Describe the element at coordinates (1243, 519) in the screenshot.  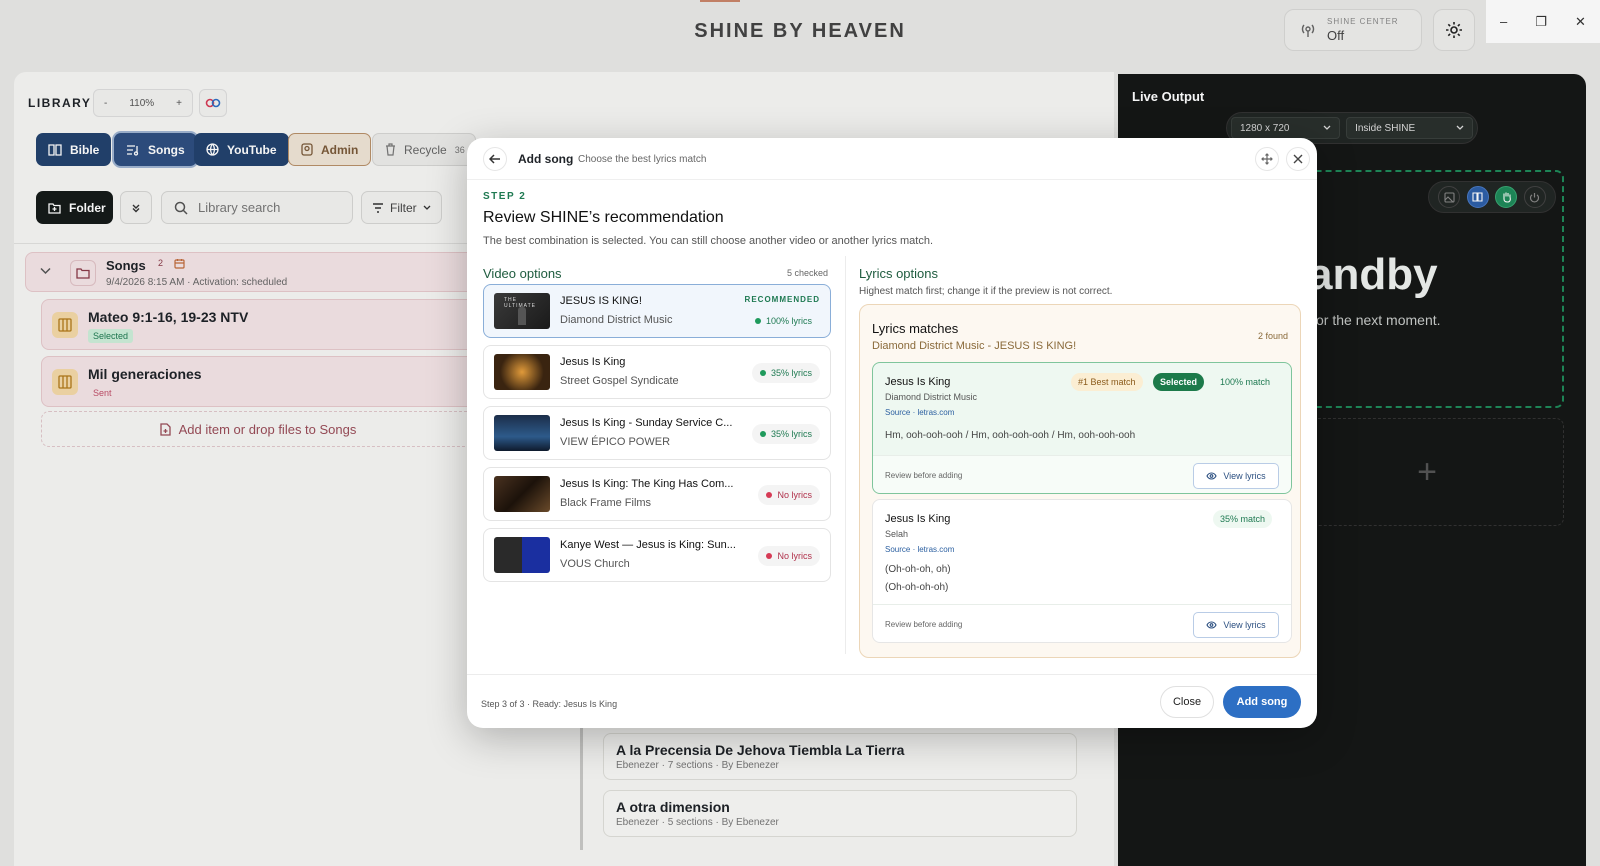
I see `match-percent: 35% match` at that location.